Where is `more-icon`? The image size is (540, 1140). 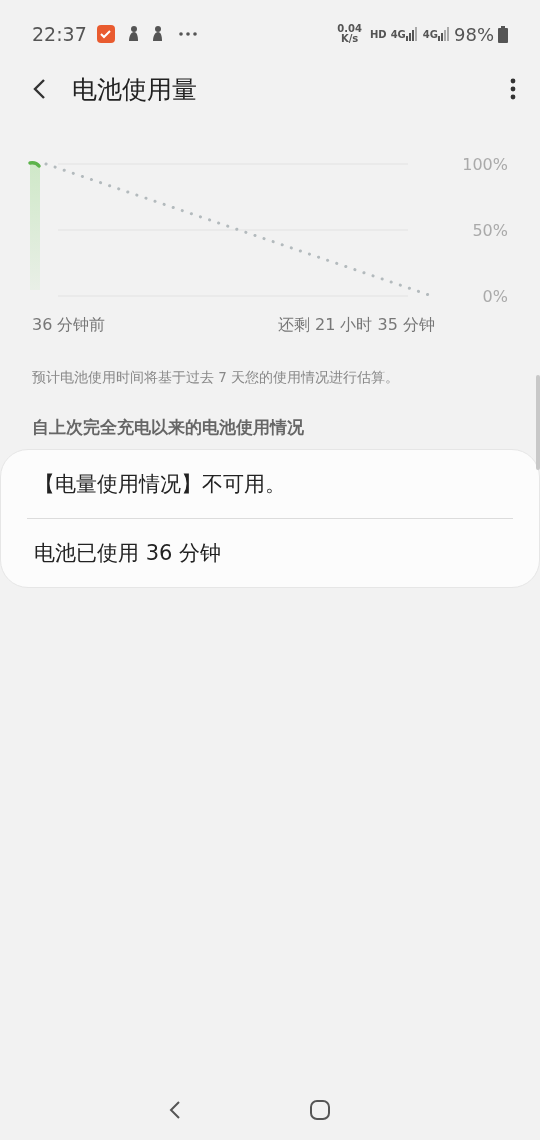
more-icon is located at coordinates (513, 89).